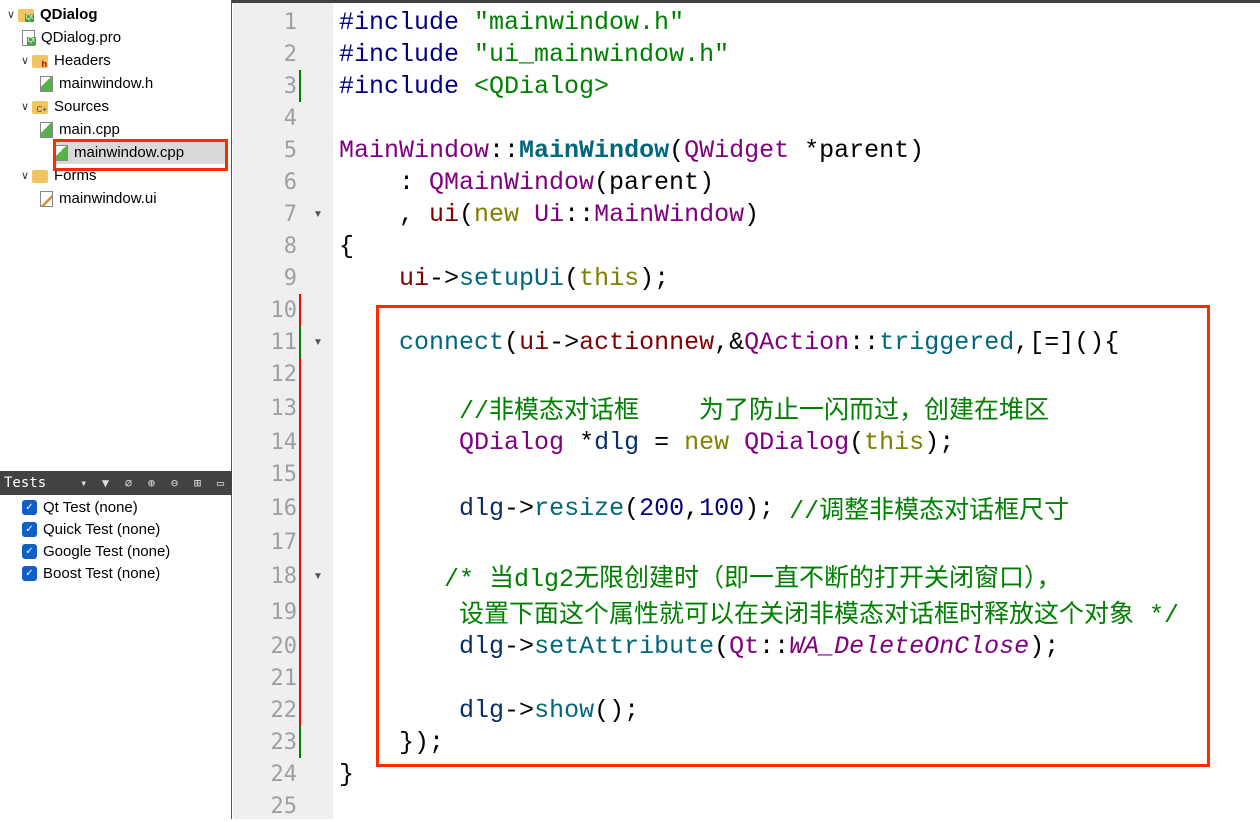 This screenshot has height=822, width=1260. Describe the element at coordinates (384, 182) in the screenshot. I see `code-token: :` at that location.